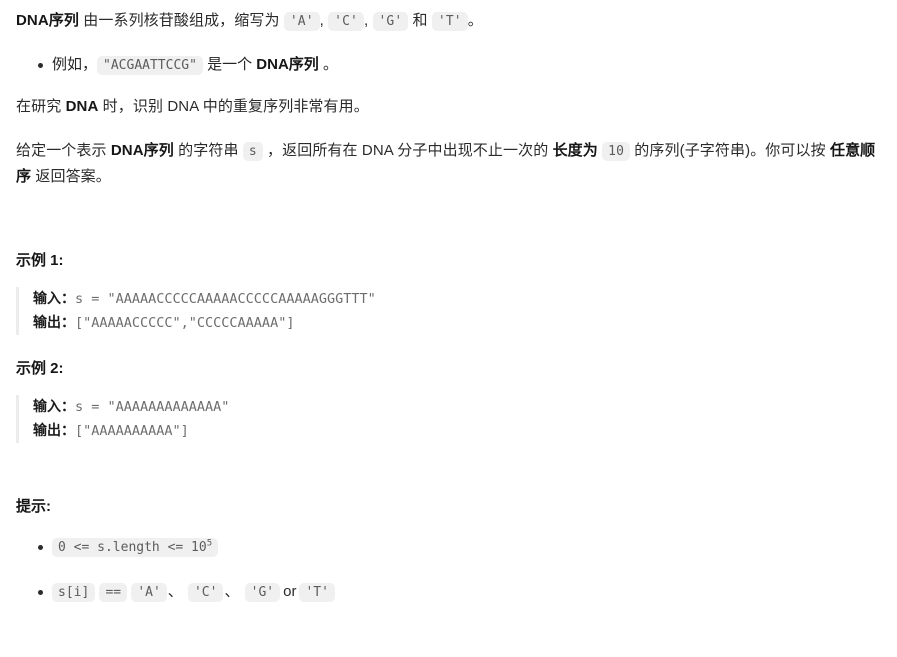 Image resolution: width=897 pixels, height=657 pixels. Describe the element at coordinates (41, 107) in the screenshot. I see `study-part-1: 在研究` at that location.